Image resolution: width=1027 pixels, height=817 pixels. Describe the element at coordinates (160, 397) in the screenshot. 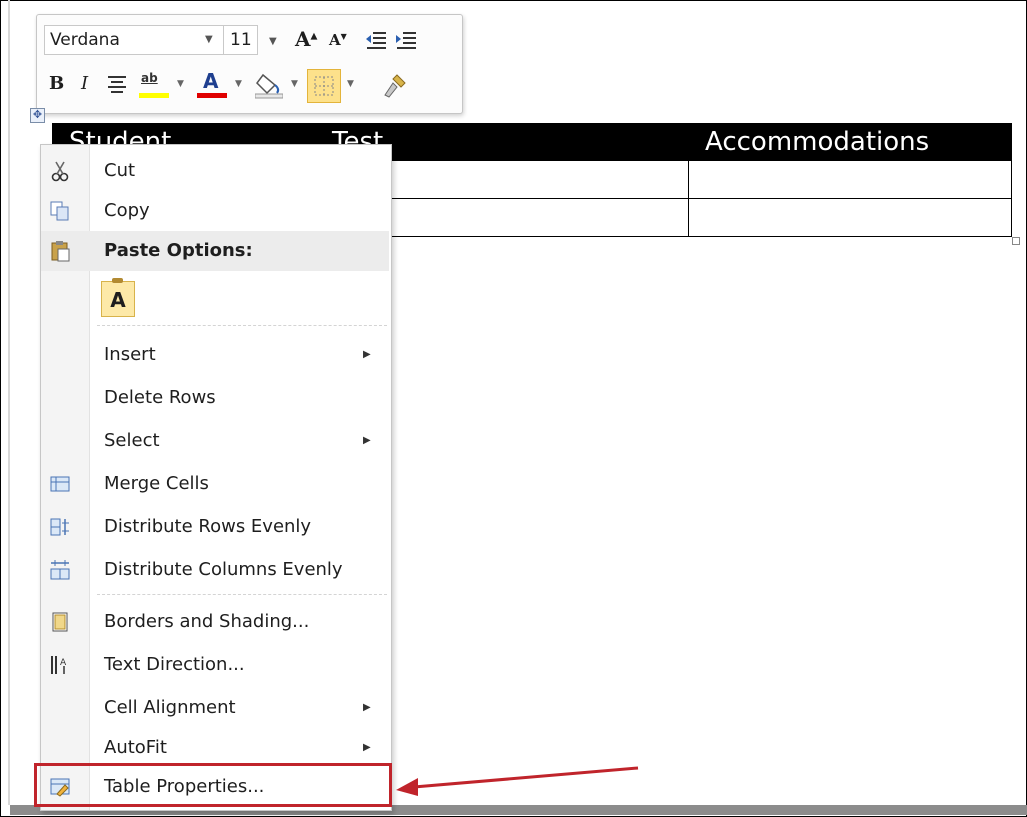

I see `menu-item-label: Delete Rows` at that location.